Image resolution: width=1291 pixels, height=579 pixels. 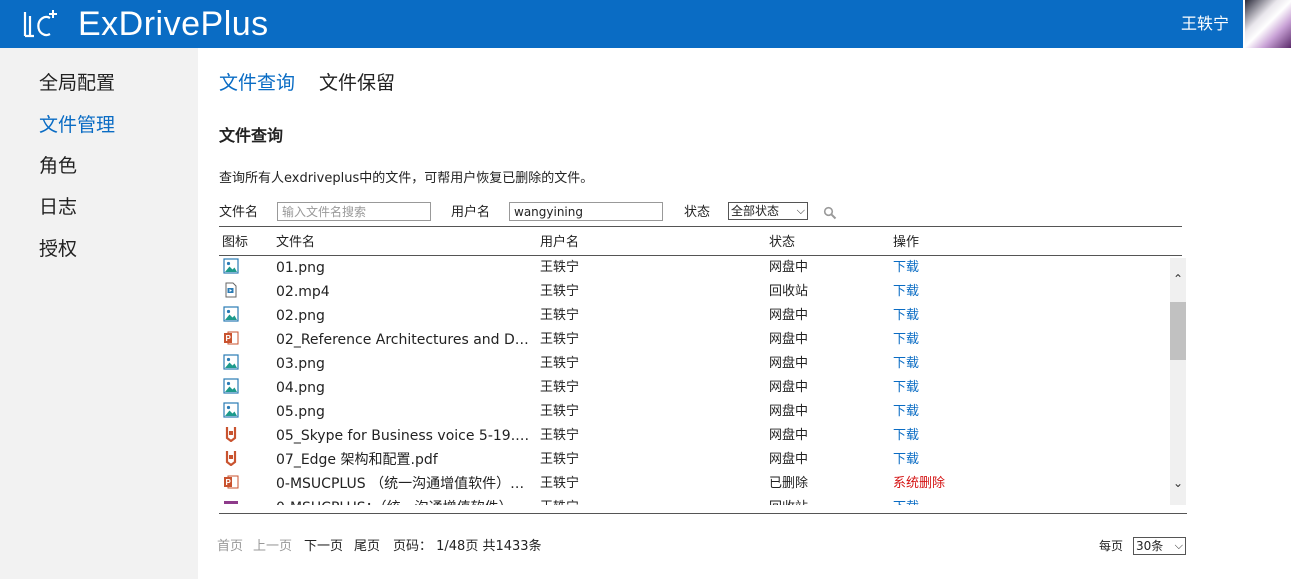 What do you see at coordinates (694, 460) in the screenshot?
I see `table-row: 07_Edge 架构和配置.pdf 王轶宁 网盘中 下载` at bounding box center [694, 460].